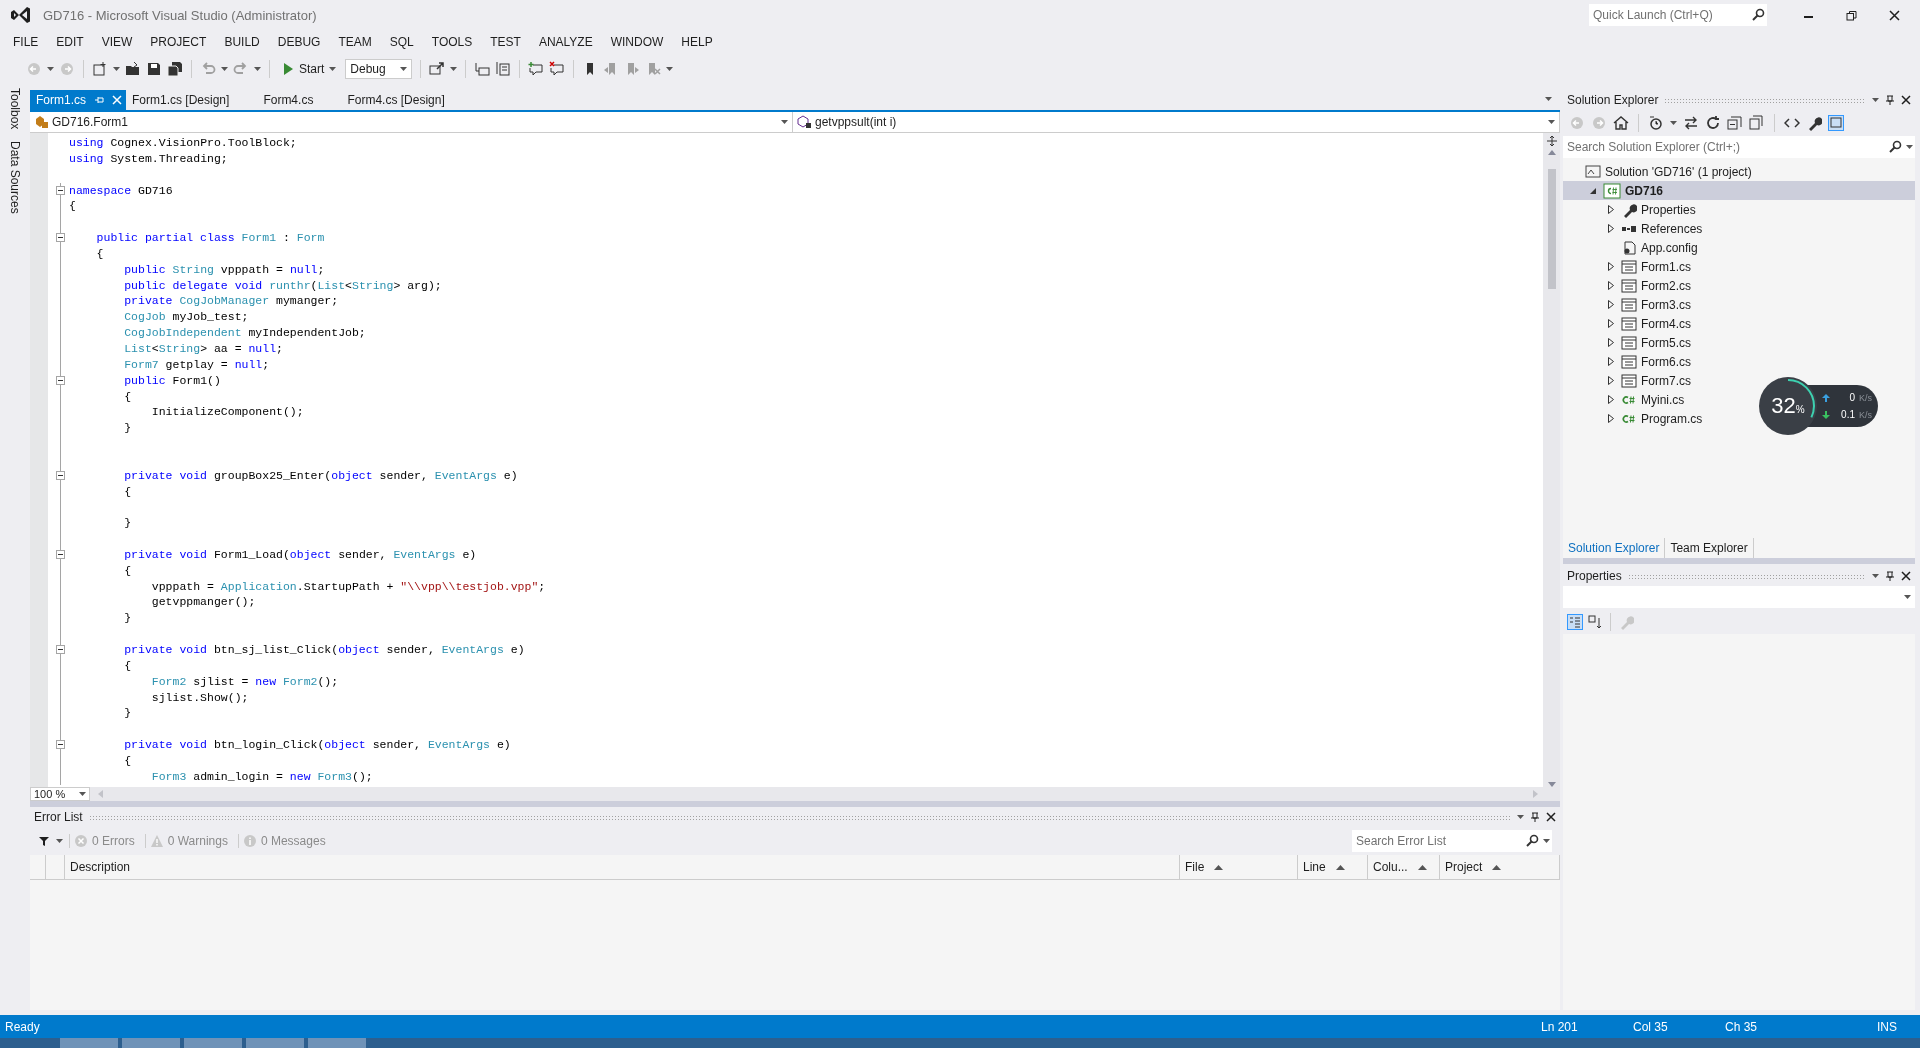  What do you see at coordinates (1836, 123) in the screenshot?
I see `preview-icon` at bounding box center [1836, 123].